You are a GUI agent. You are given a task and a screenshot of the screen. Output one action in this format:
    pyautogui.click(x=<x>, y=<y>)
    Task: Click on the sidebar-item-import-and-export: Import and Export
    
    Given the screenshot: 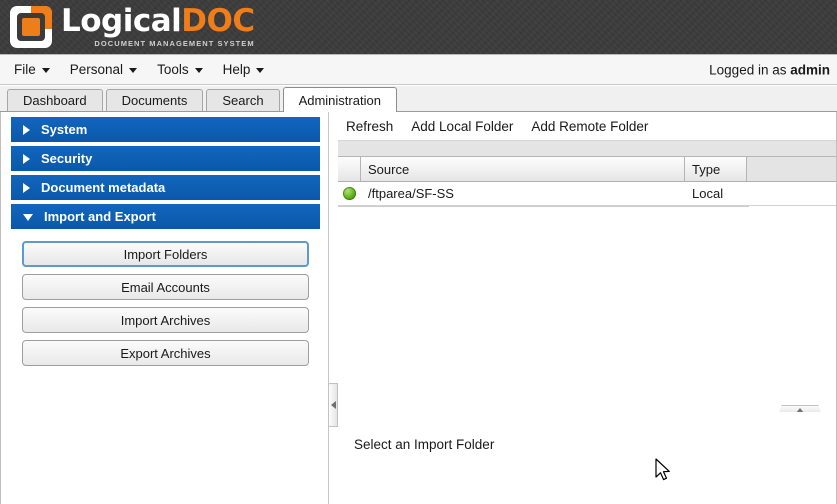 What is the action you would take?
    pyautogui.click(x=165, y=216)
    